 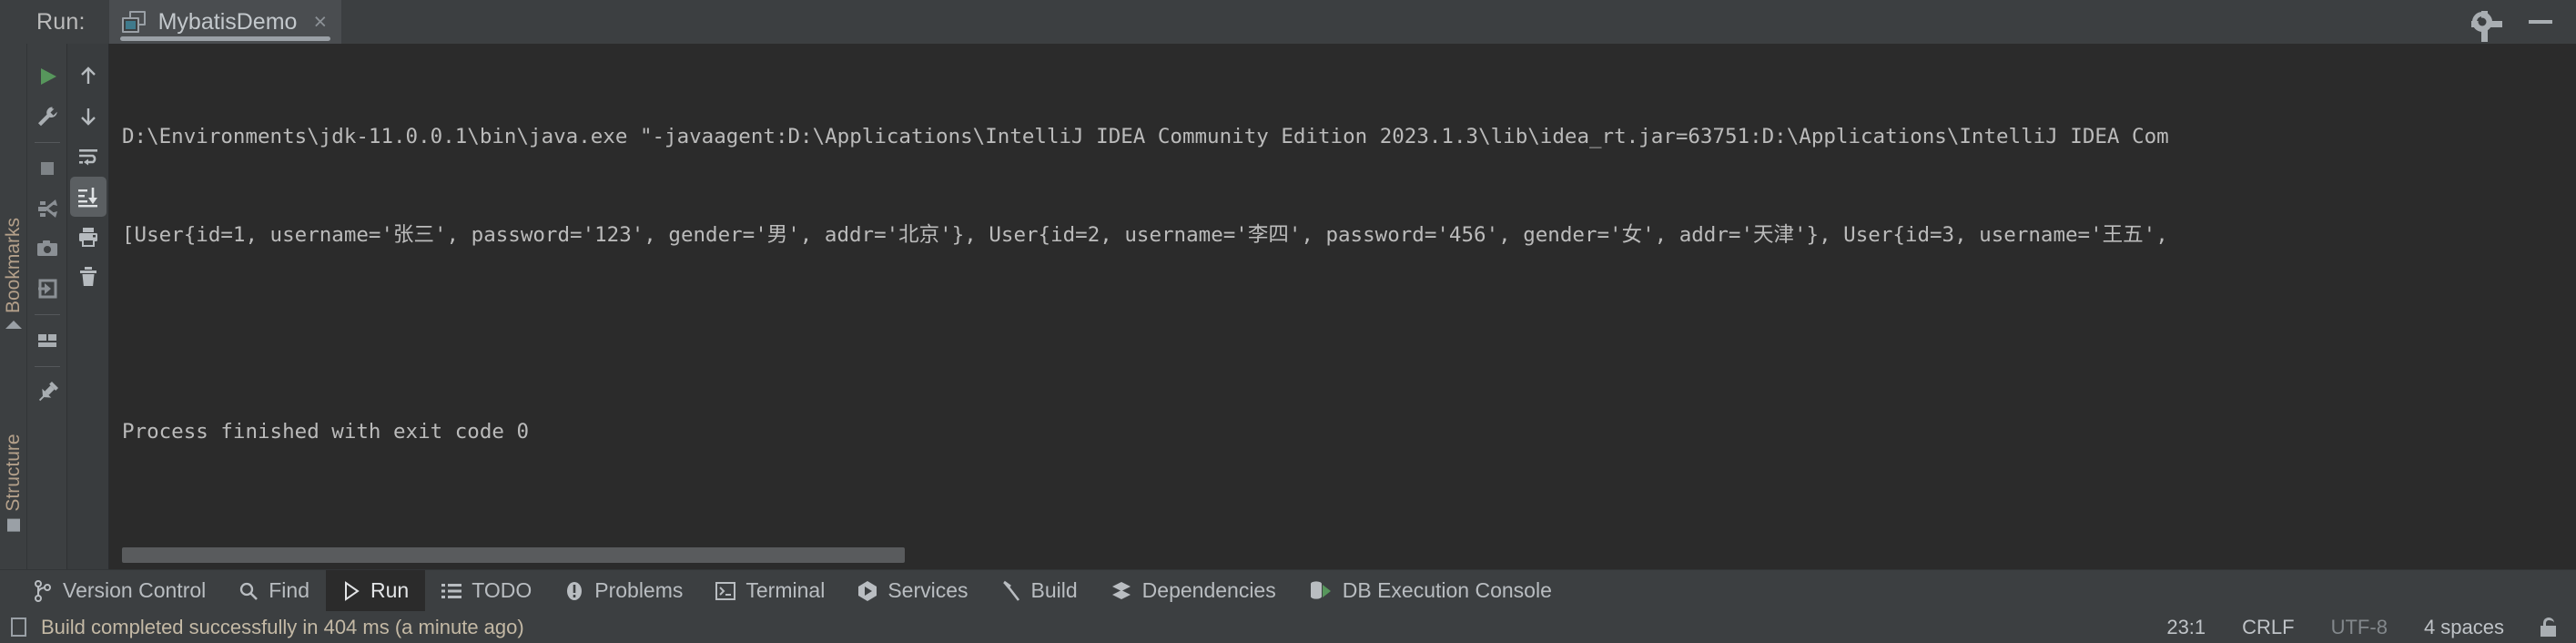 I want to click on close-icon: ×, so click(x=318, y=22).